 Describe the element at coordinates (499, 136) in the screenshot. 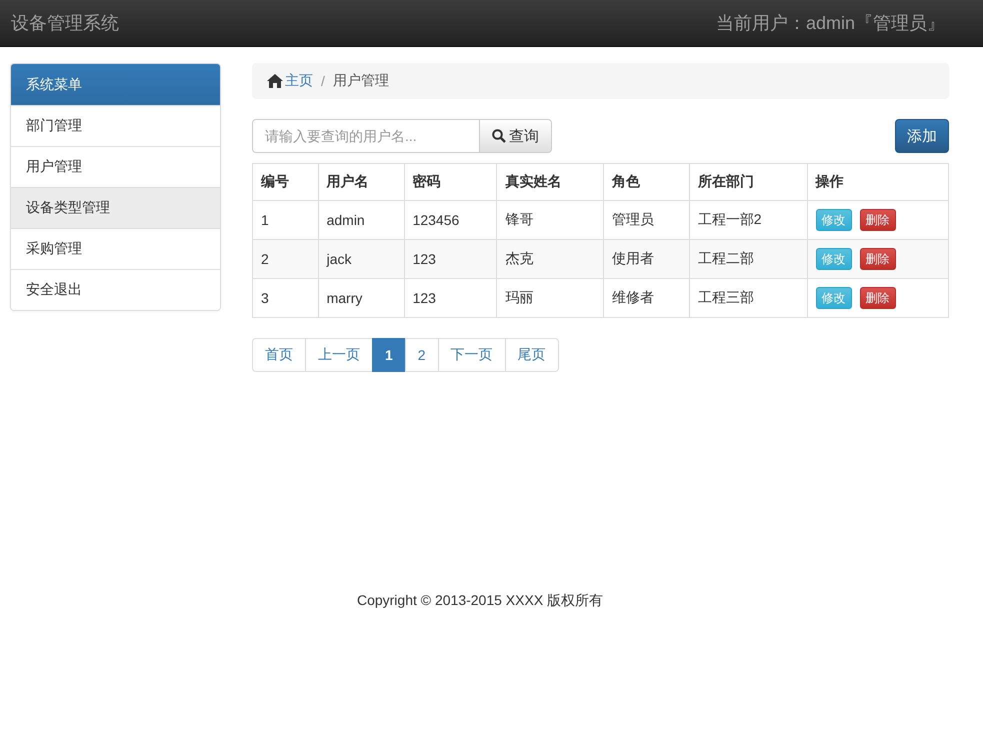

I see `search-icon` at that location.